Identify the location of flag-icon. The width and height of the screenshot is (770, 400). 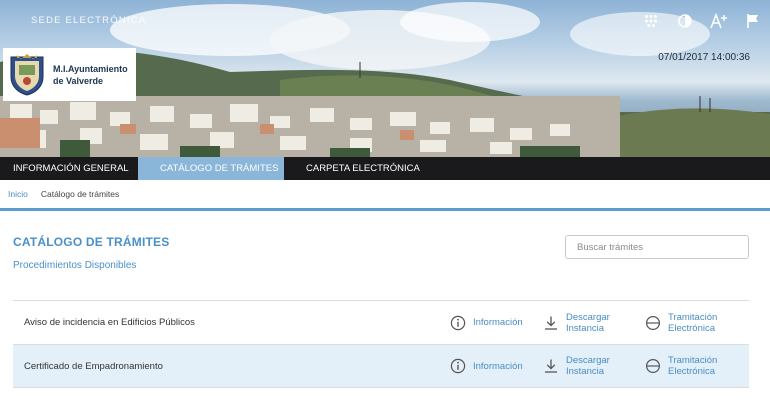
(753, 21).